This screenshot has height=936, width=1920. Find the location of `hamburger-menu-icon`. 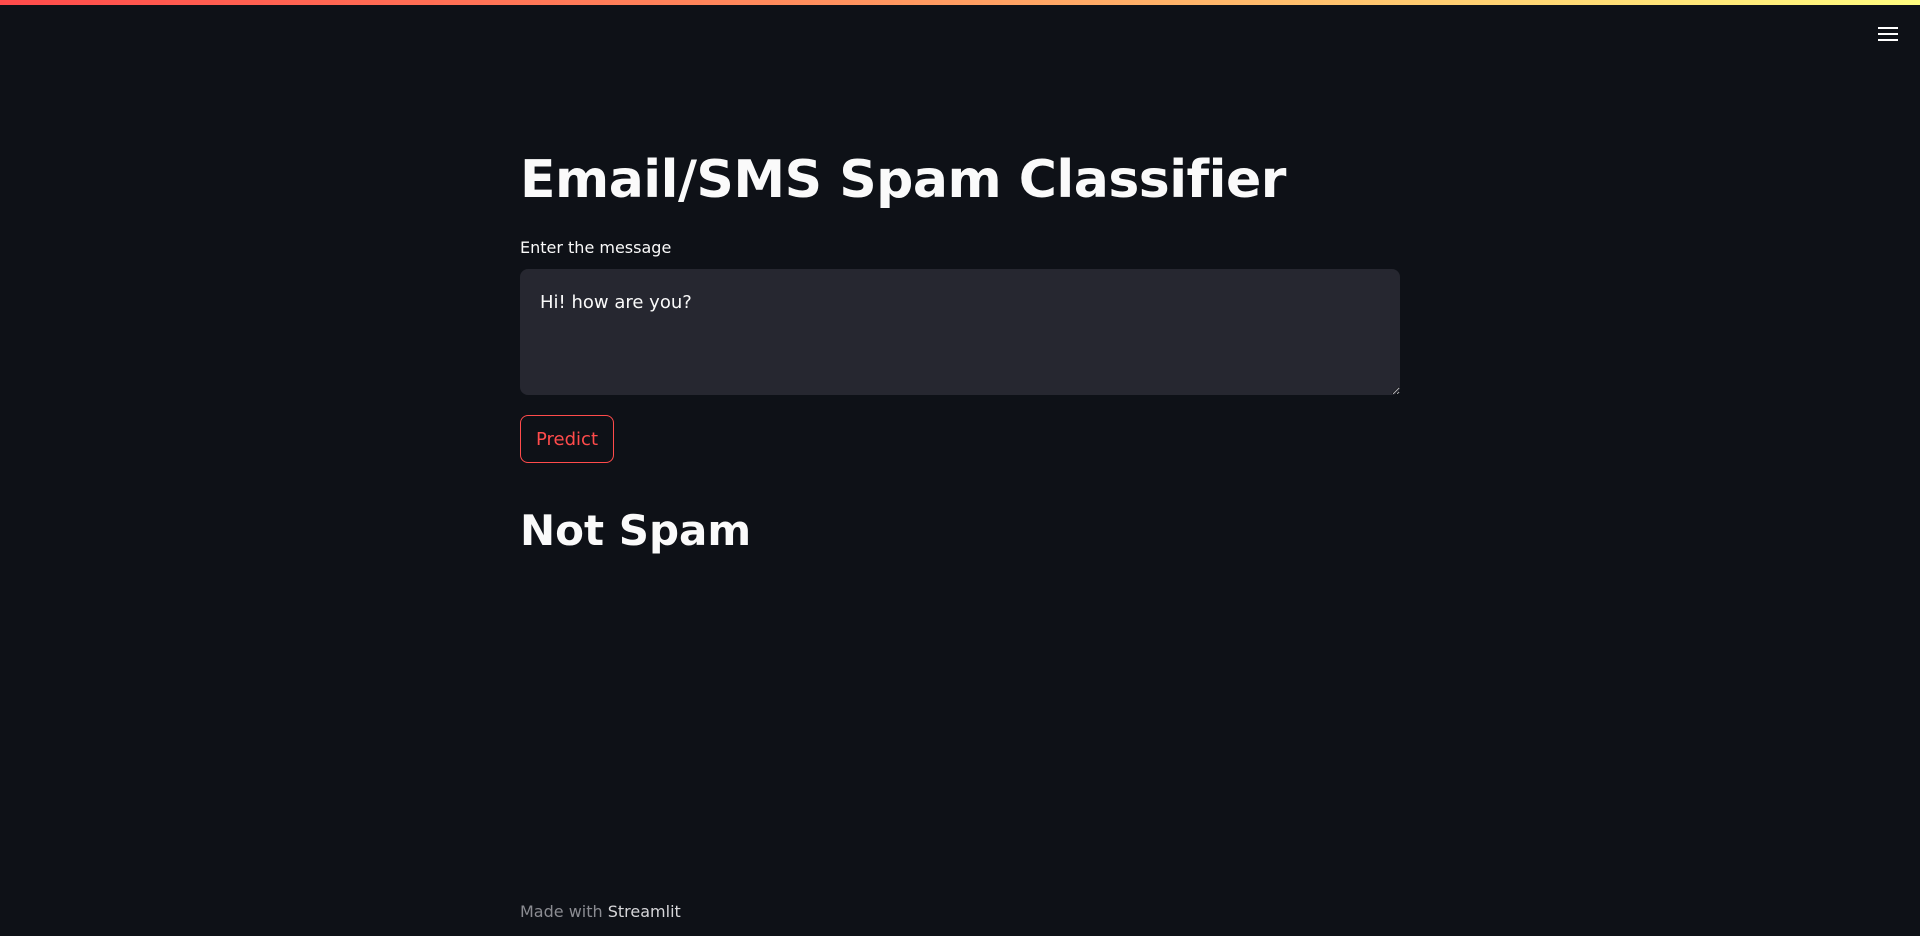

hamburger-menu-icon is located at coordinates (1888, 35).